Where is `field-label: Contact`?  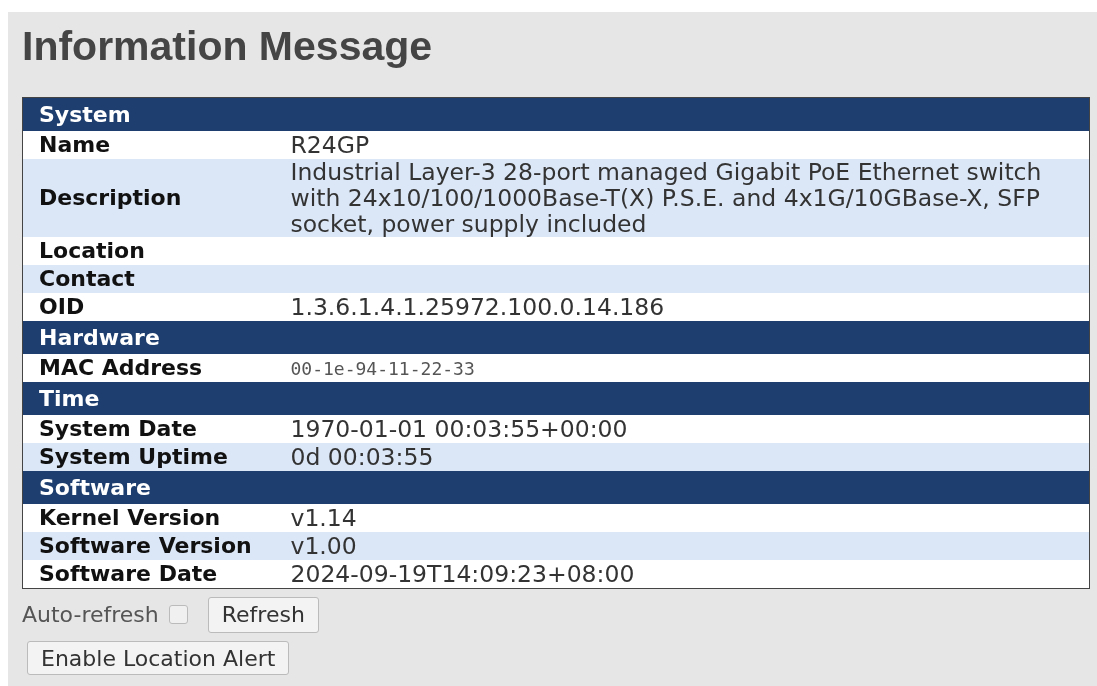
field-label: Contact is located at coordinates (156, 279).